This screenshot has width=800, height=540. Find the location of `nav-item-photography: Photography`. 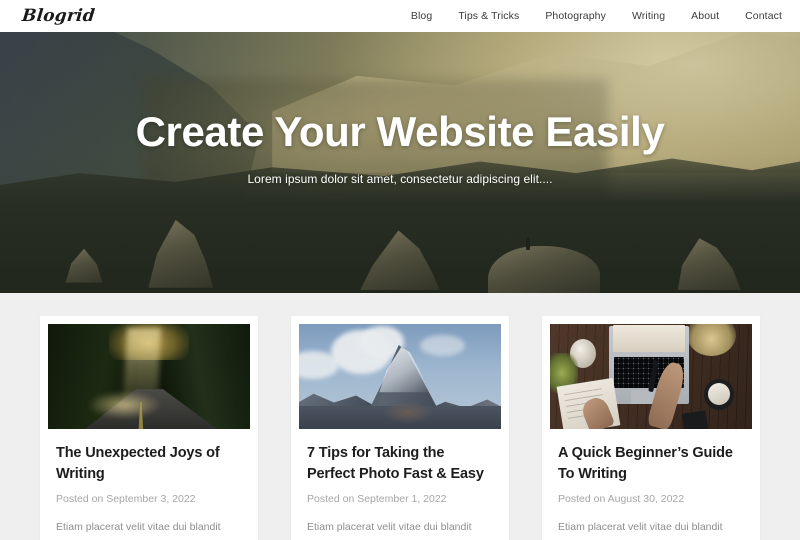

nav-item-photography: Photography is located at coordinates (575, 16).